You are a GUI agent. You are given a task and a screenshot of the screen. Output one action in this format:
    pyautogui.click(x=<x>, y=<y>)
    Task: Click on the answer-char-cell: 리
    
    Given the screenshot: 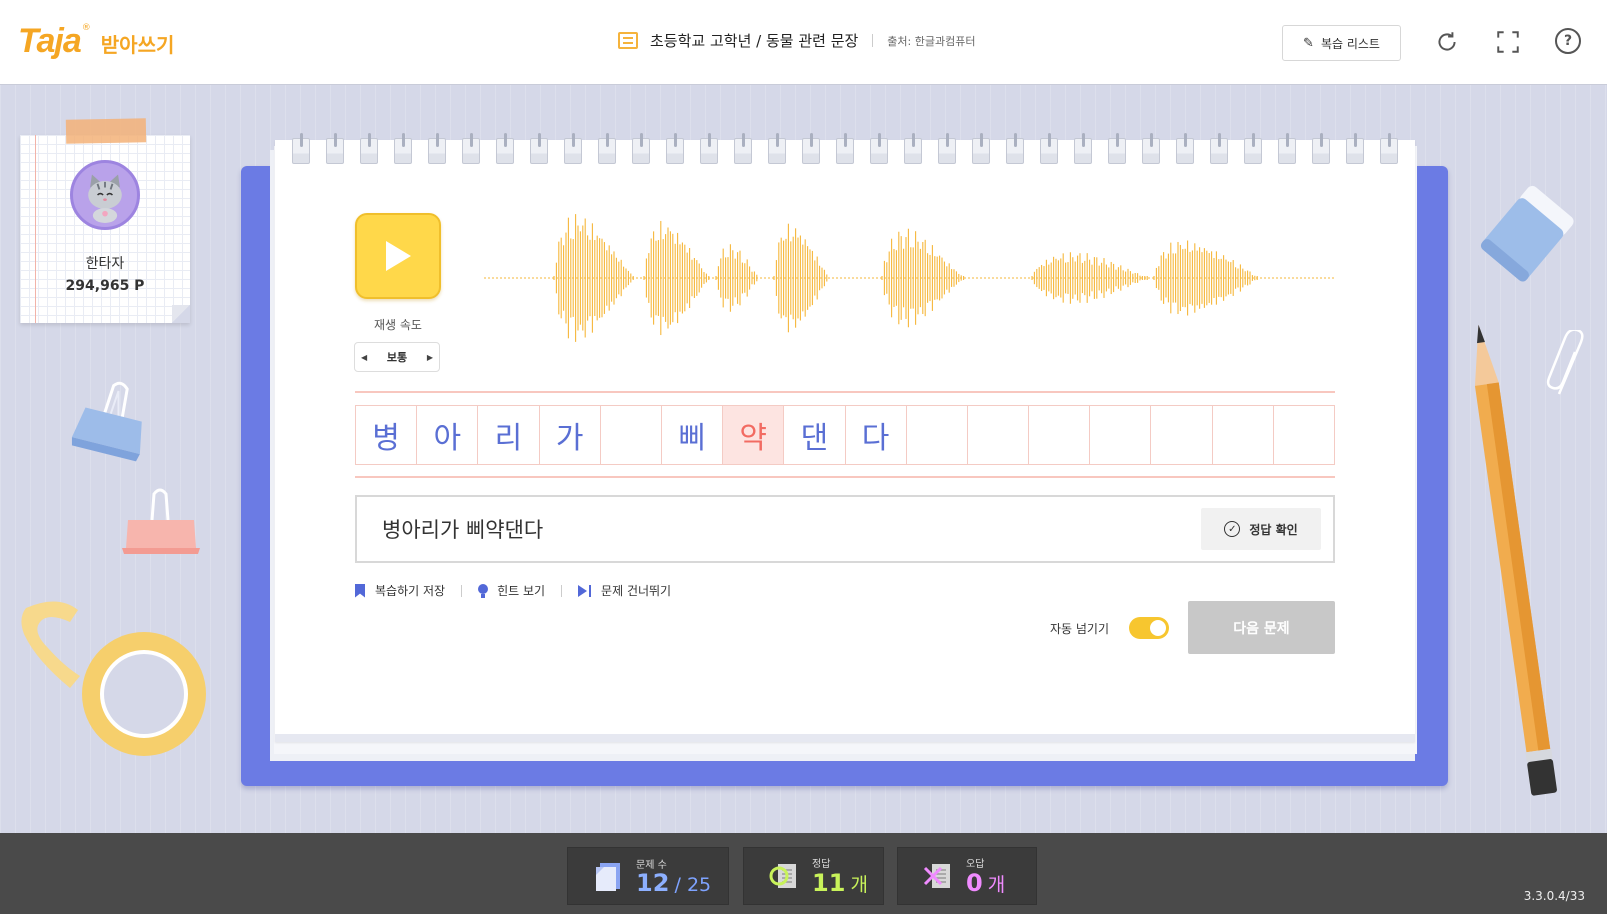 What is the action you would take?
    pyautogui.click(x=509, y=435)
    